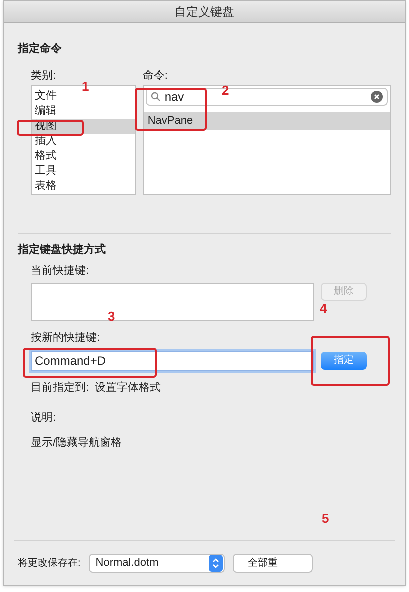 This screenshot has height=592, width=409. Describe the element at coordinates (44, 76) in the screenshot. I see `categories-label: 类别:` at that location.